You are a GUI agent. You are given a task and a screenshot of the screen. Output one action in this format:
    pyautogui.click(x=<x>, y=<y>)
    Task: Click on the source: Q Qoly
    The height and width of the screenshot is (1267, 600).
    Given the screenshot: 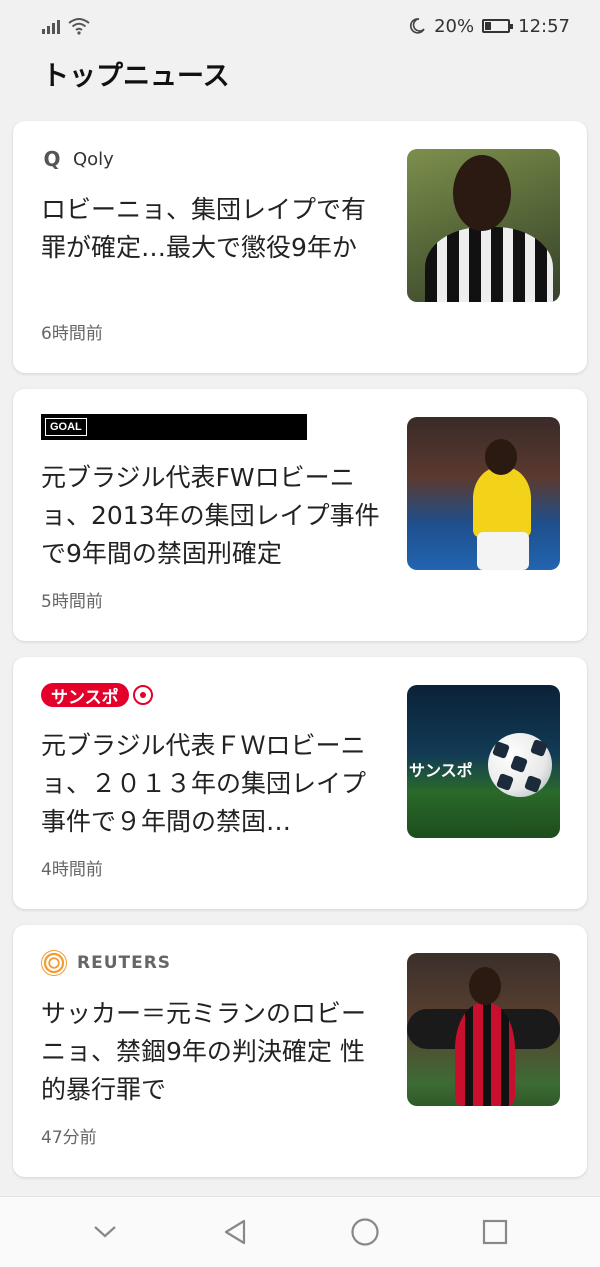 What is the action you would take?
    pyautogui.click(x=77, y=159)
    